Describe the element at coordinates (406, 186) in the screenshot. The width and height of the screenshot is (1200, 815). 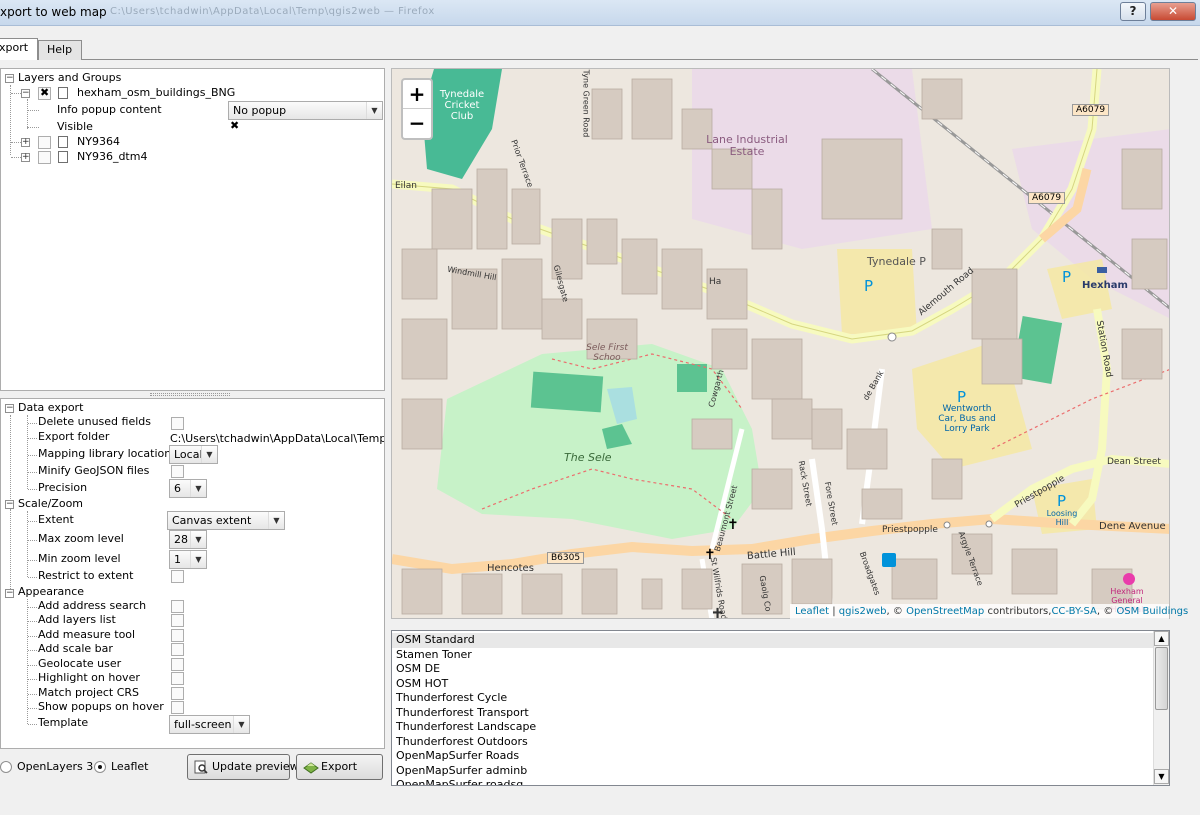
I see `map-label: Eilan` at that location.